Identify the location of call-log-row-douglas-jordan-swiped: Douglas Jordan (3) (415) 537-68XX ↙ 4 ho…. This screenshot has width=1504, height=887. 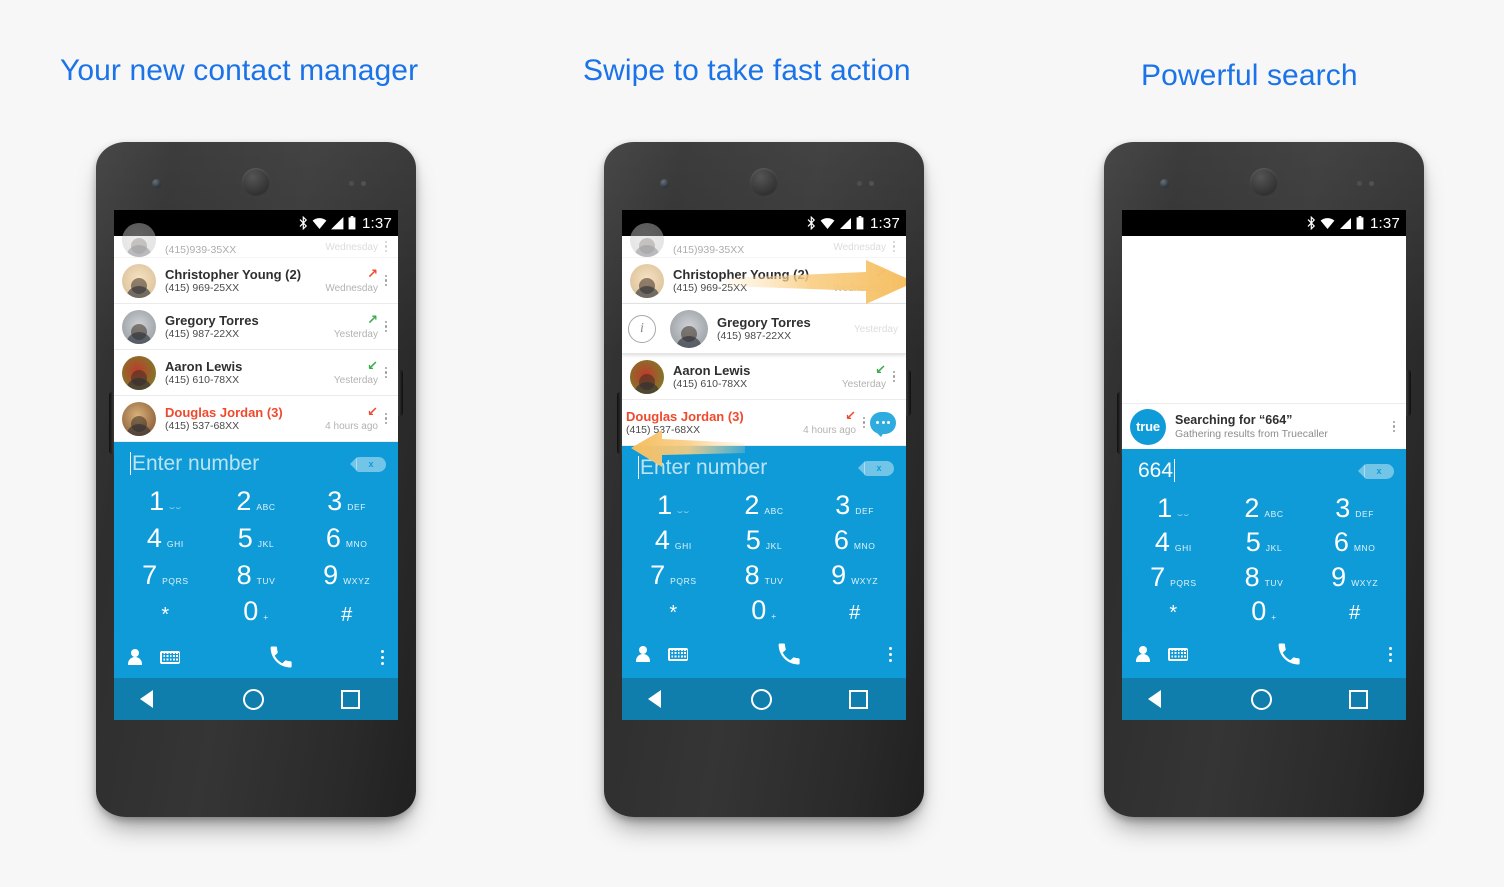
(764, 423).